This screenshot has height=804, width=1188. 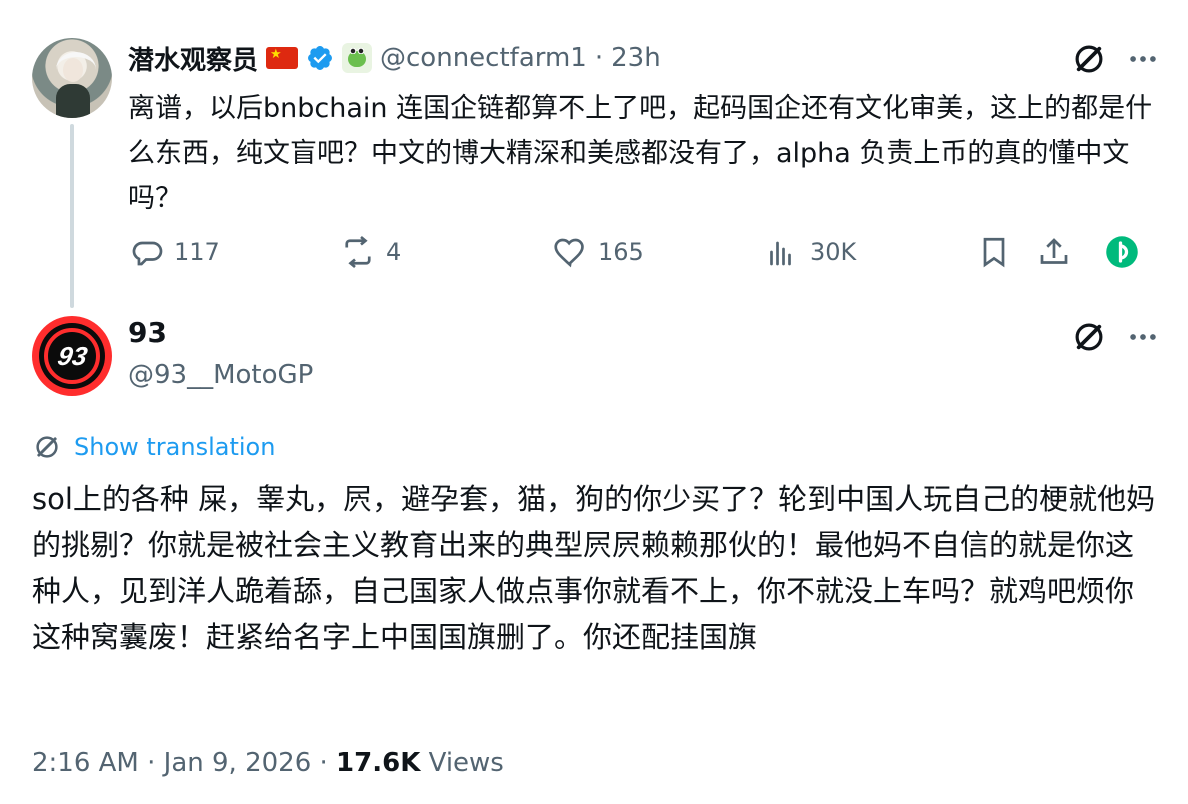 What do you see at coordinates (1115, 337) in the screenshot?
I see `reply-top-actions` at bounding box center [1115, 337].